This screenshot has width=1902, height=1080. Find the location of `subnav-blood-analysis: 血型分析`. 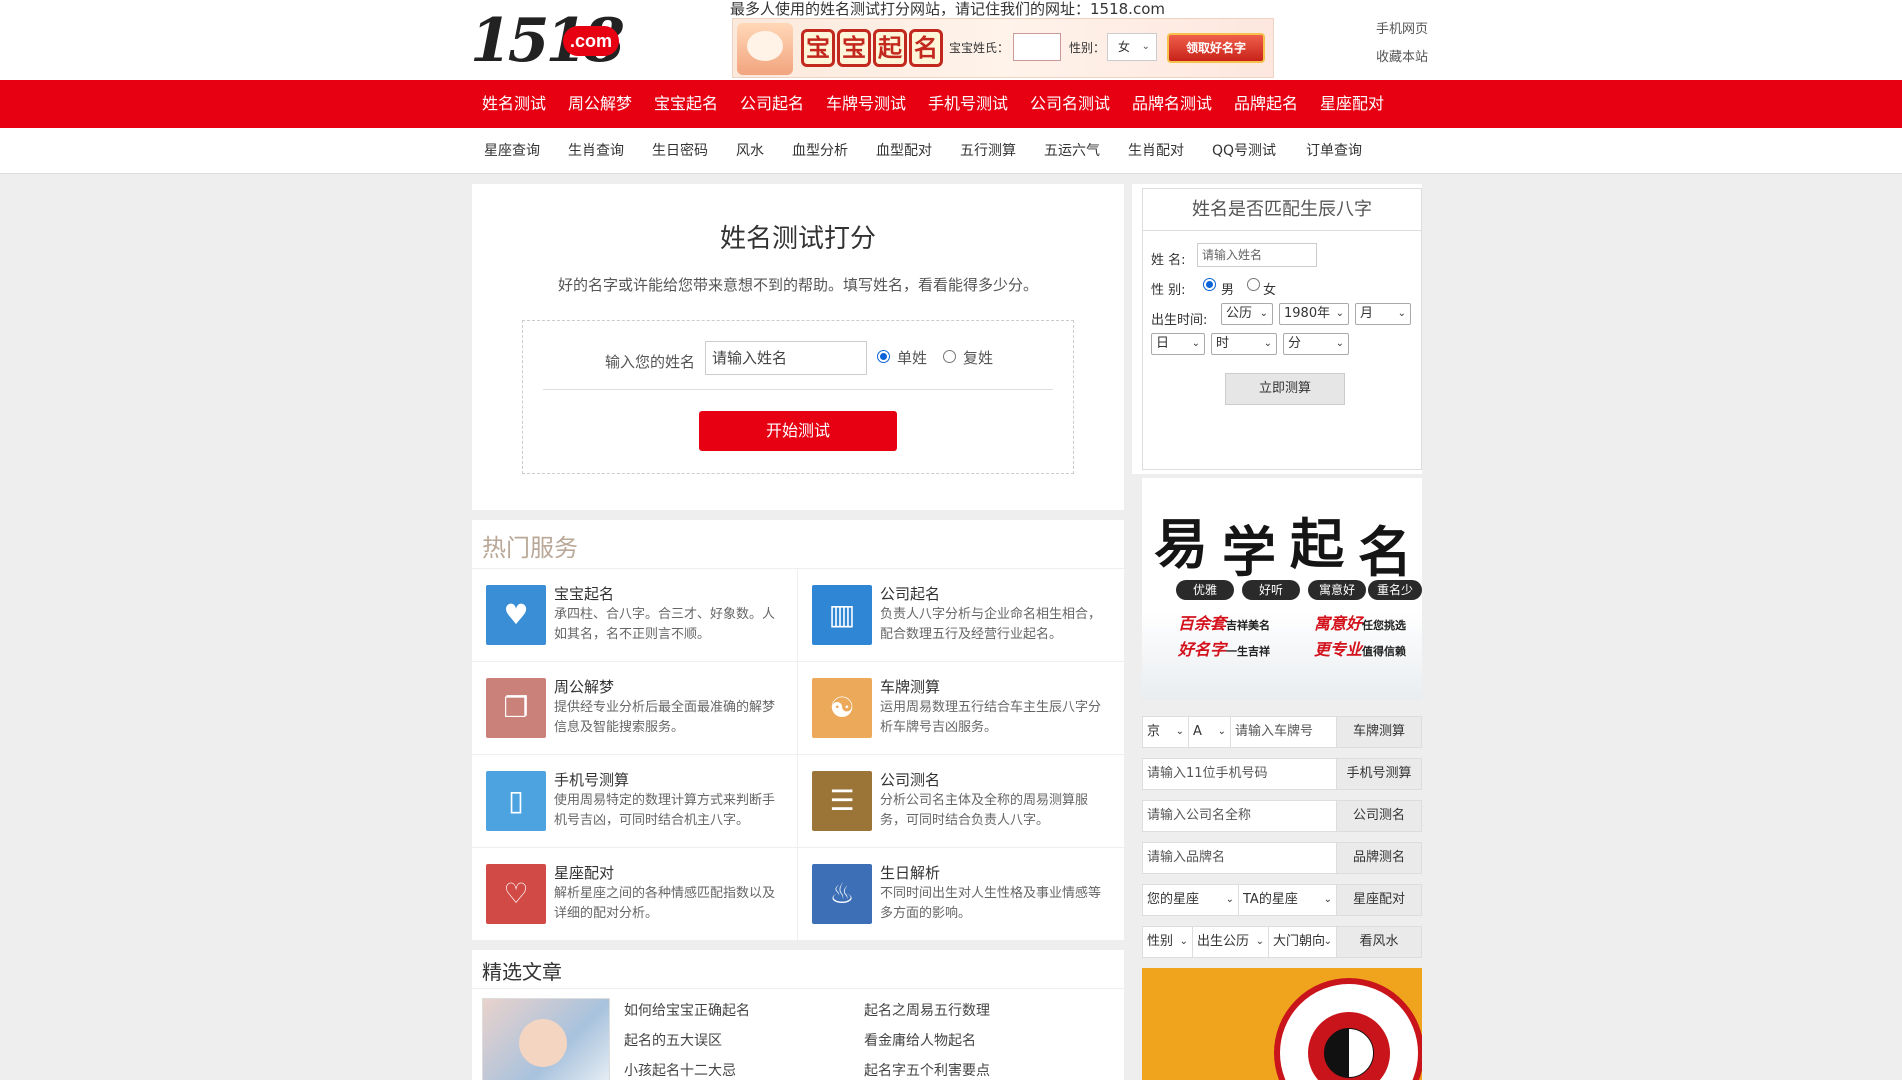

subnav-blood-analysis: 血型分析 is located at coordinates (820, 151).